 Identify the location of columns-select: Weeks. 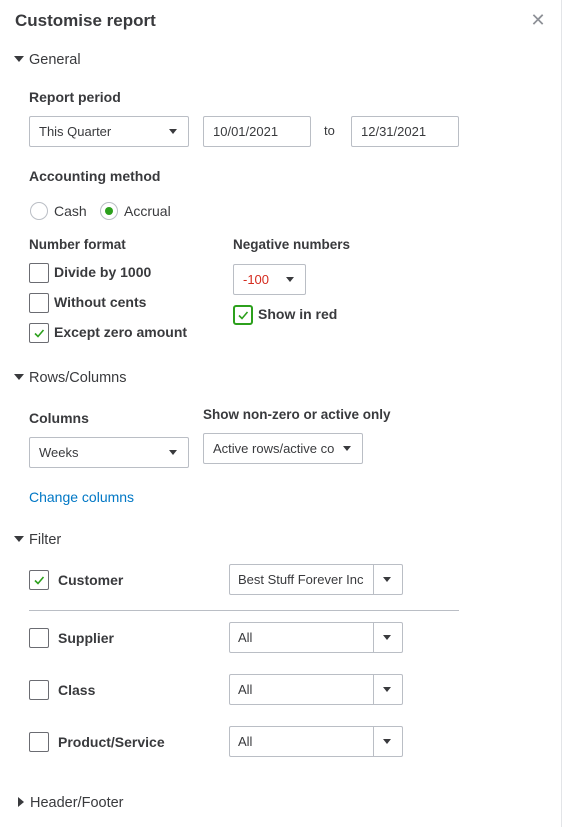
(109, 452).